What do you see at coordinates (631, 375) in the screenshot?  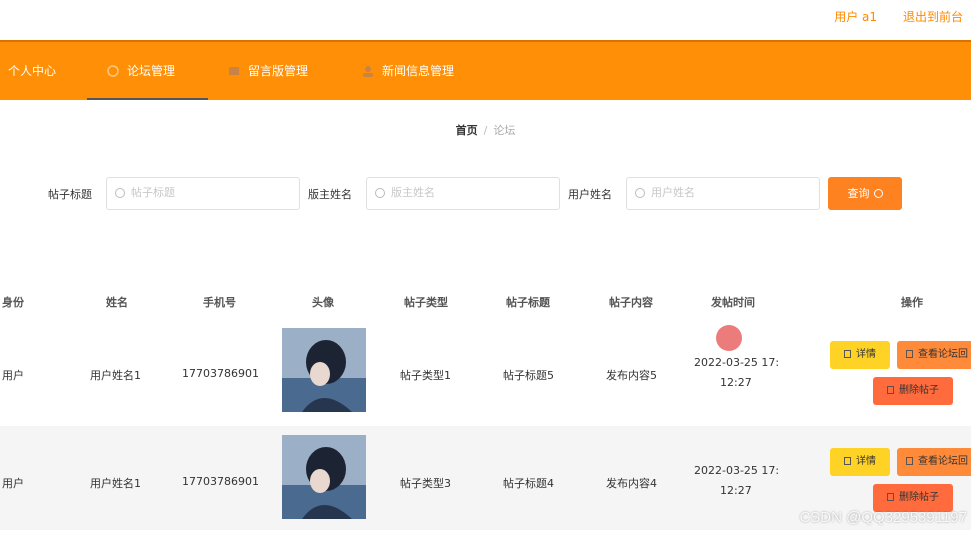 I see `post-content-cell: 发布内容5` at bounding box center [631, 375].